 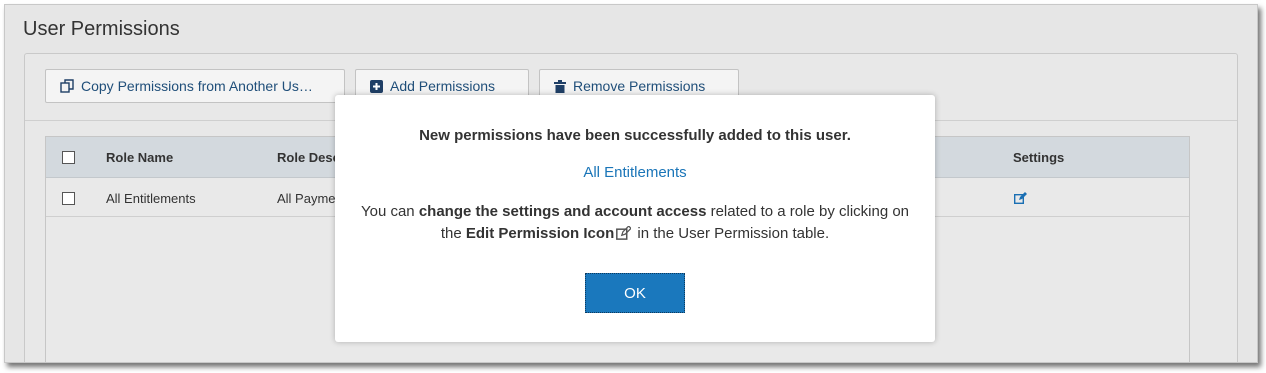 I want to click on message-bold-2: Edit Permission Icon, so click(x=540, y=233).